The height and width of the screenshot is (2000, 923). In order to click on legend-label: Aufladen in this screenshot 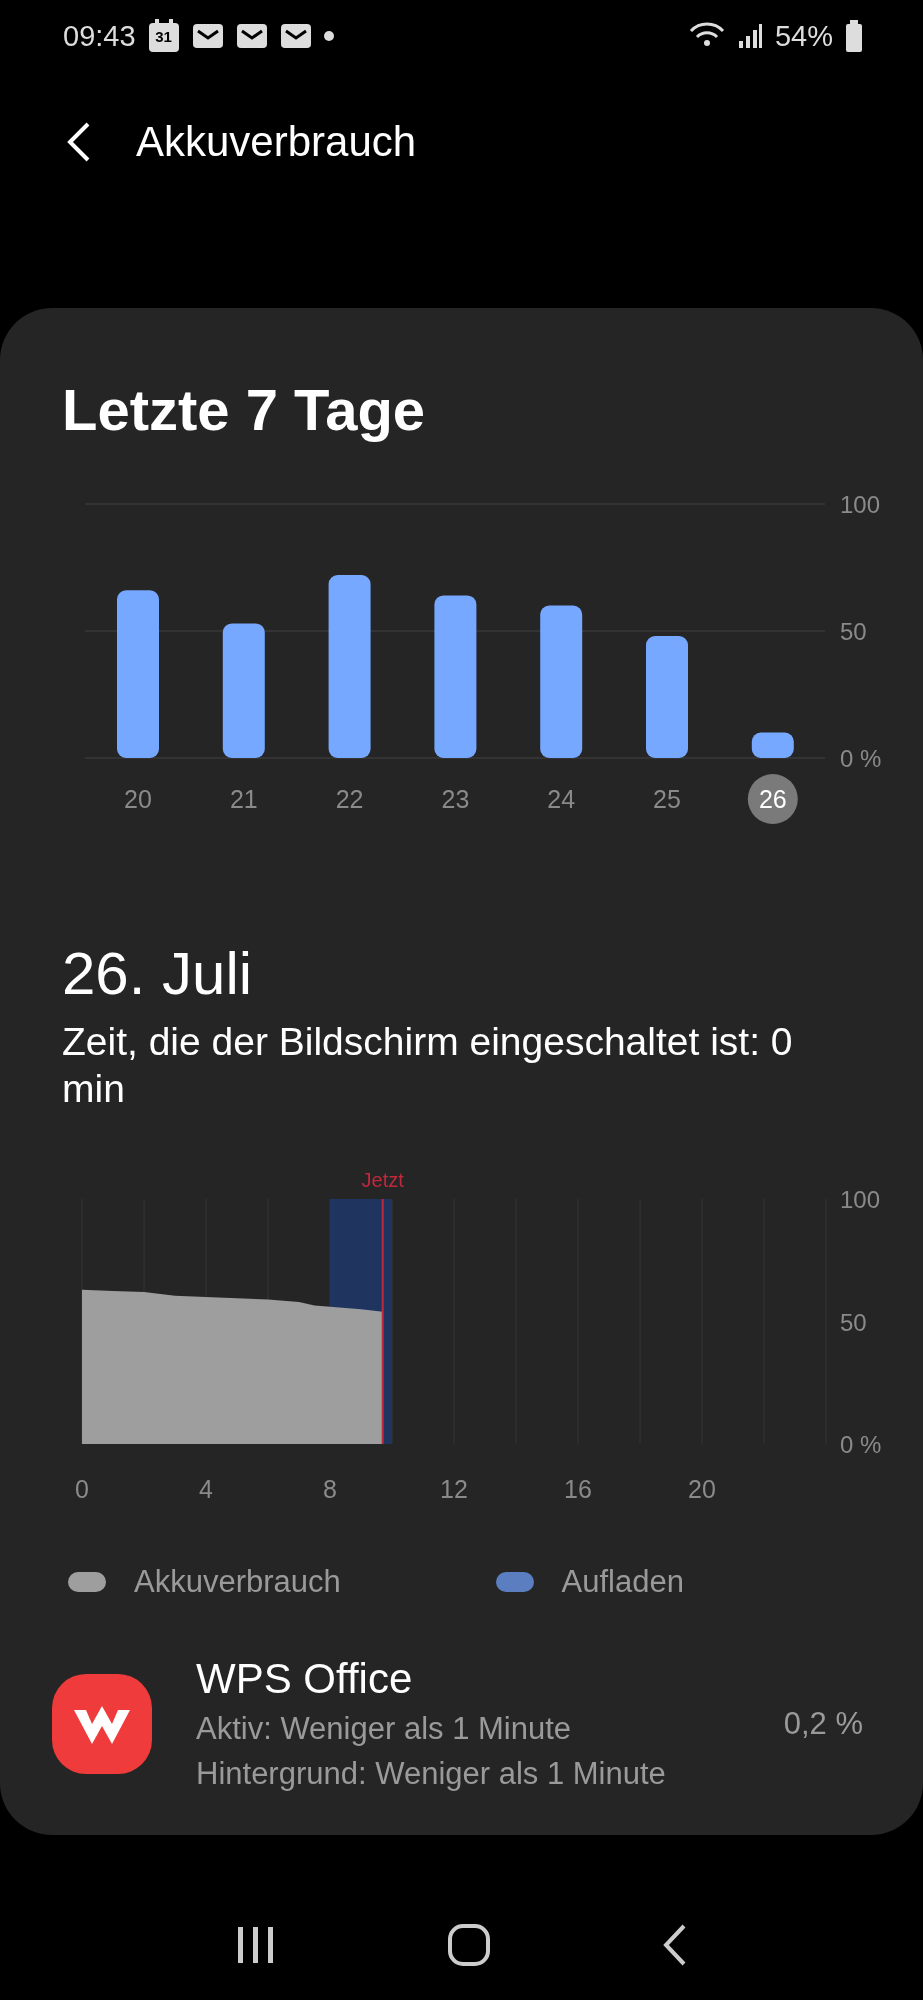, I will do `click(622, 1582)`.